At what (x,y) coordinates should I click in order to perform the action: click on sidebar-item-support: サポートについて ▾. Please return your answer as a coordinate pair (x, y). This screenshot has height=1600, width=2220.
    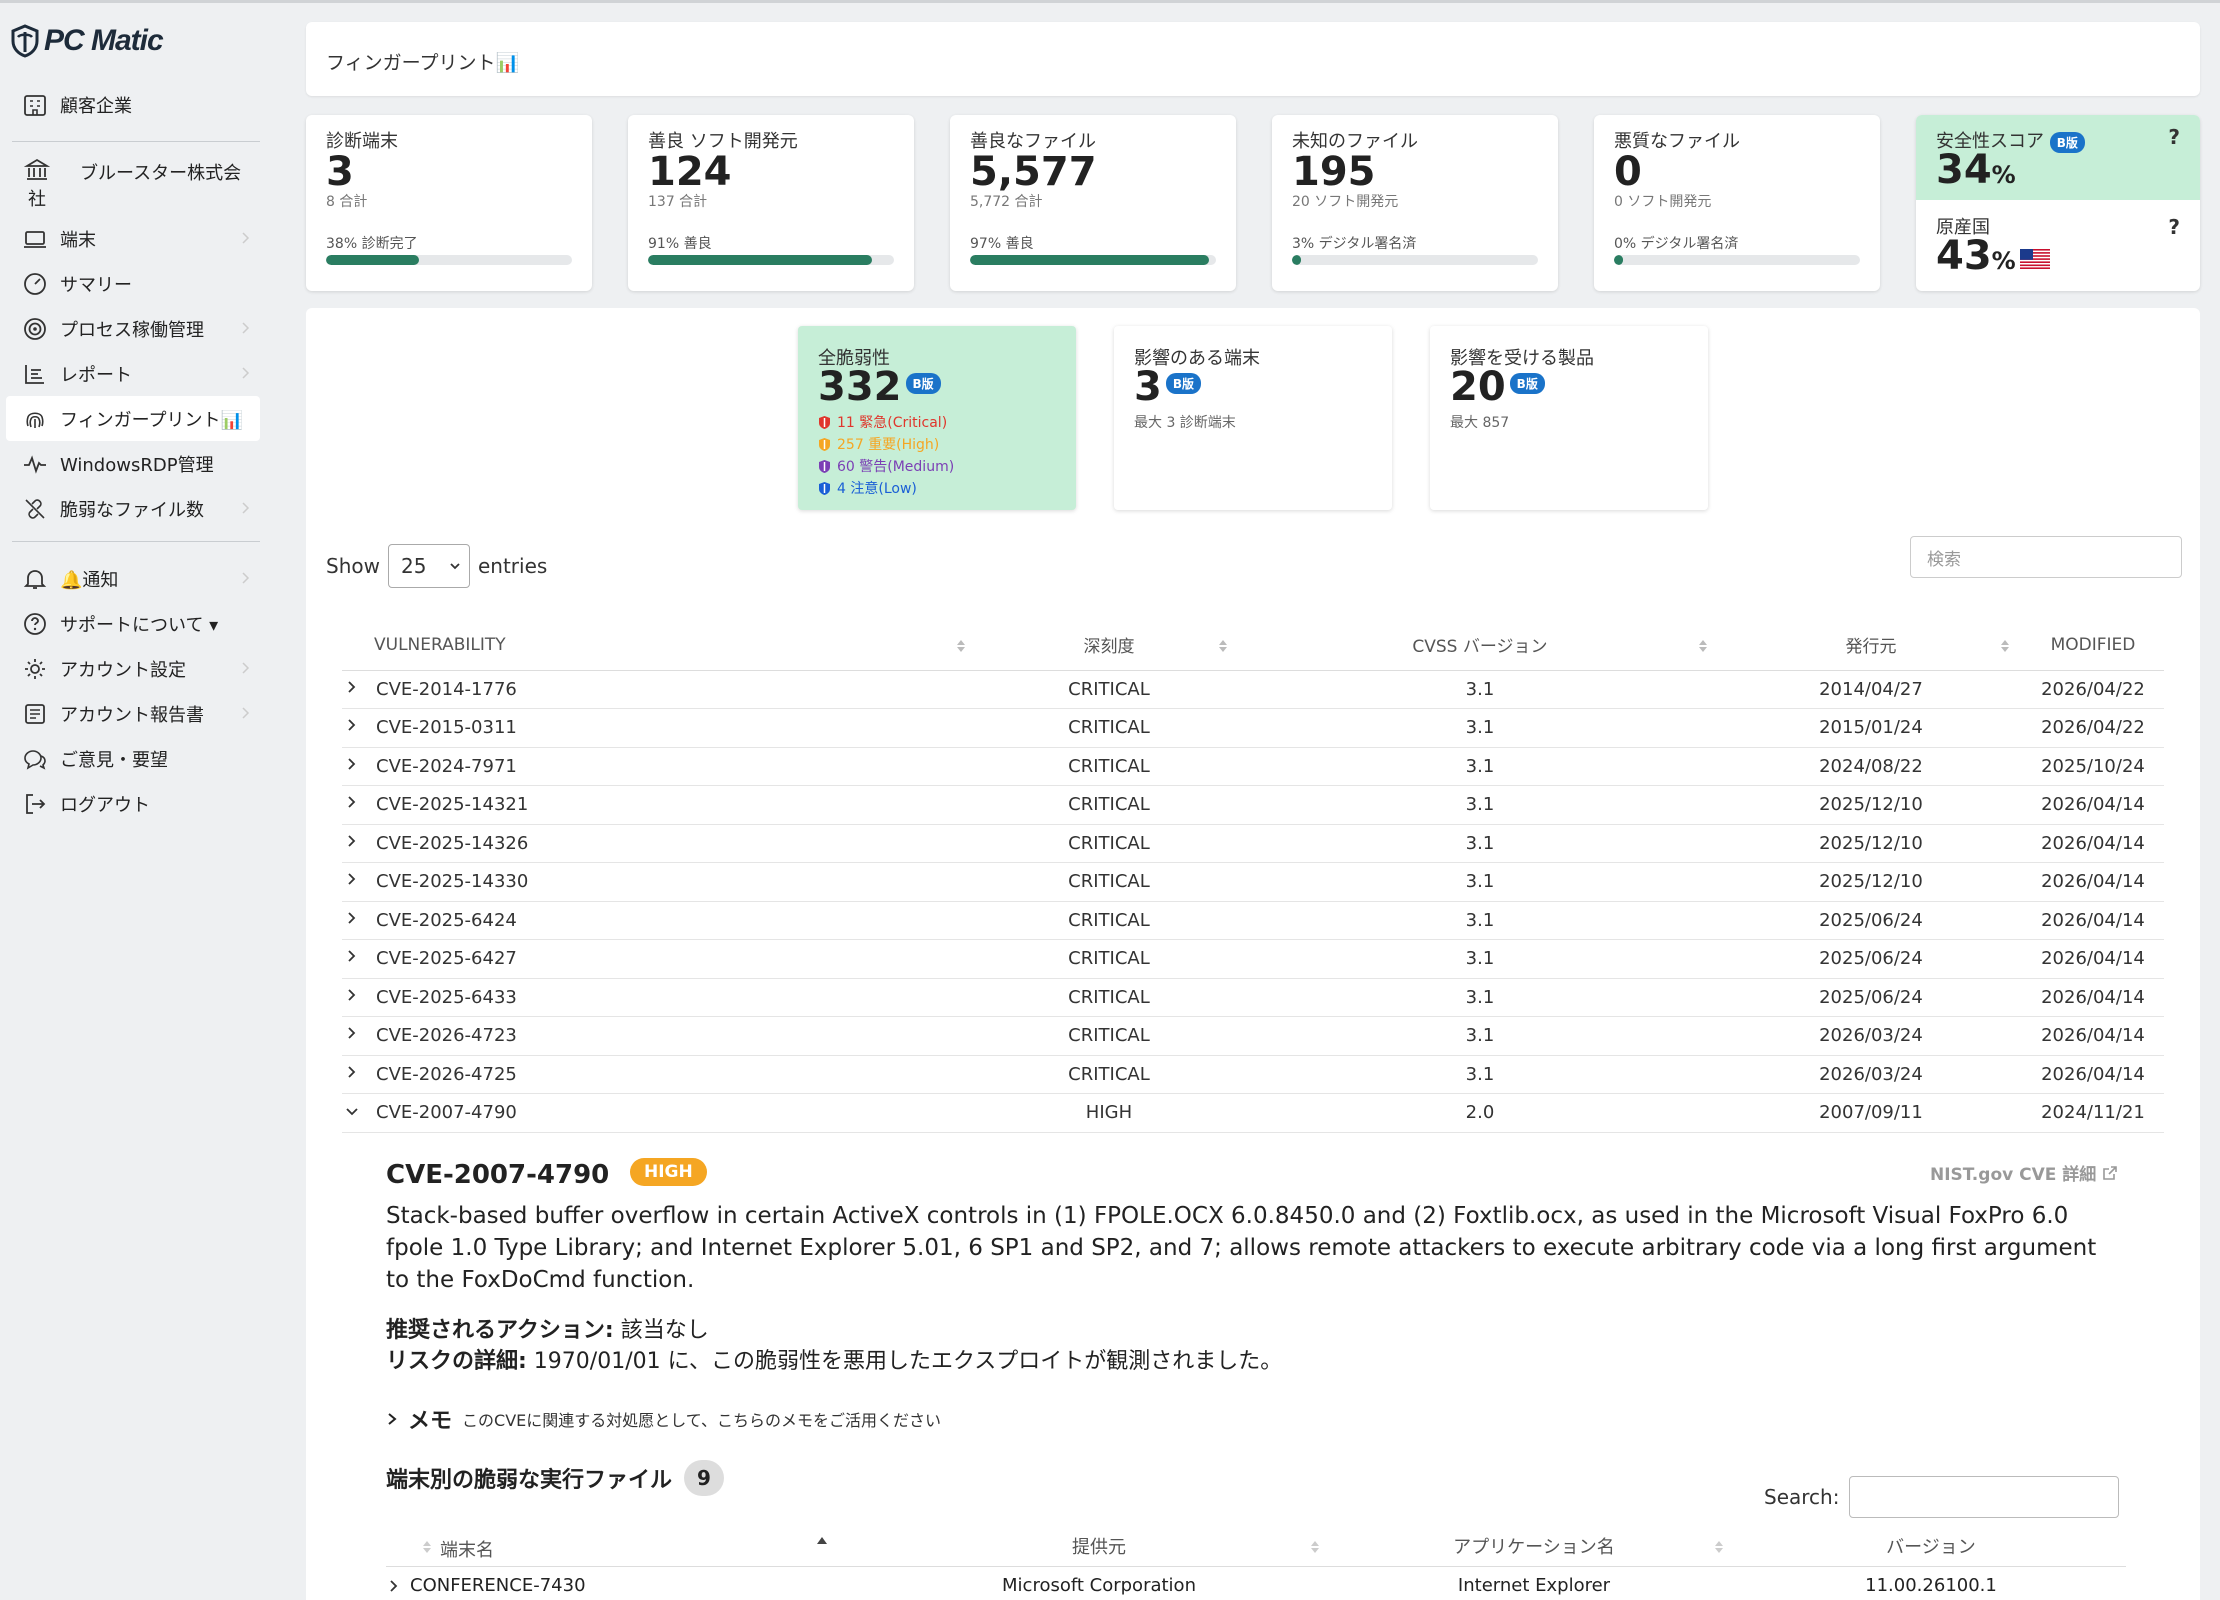
    Looking at the image, I should click on (133, 623).